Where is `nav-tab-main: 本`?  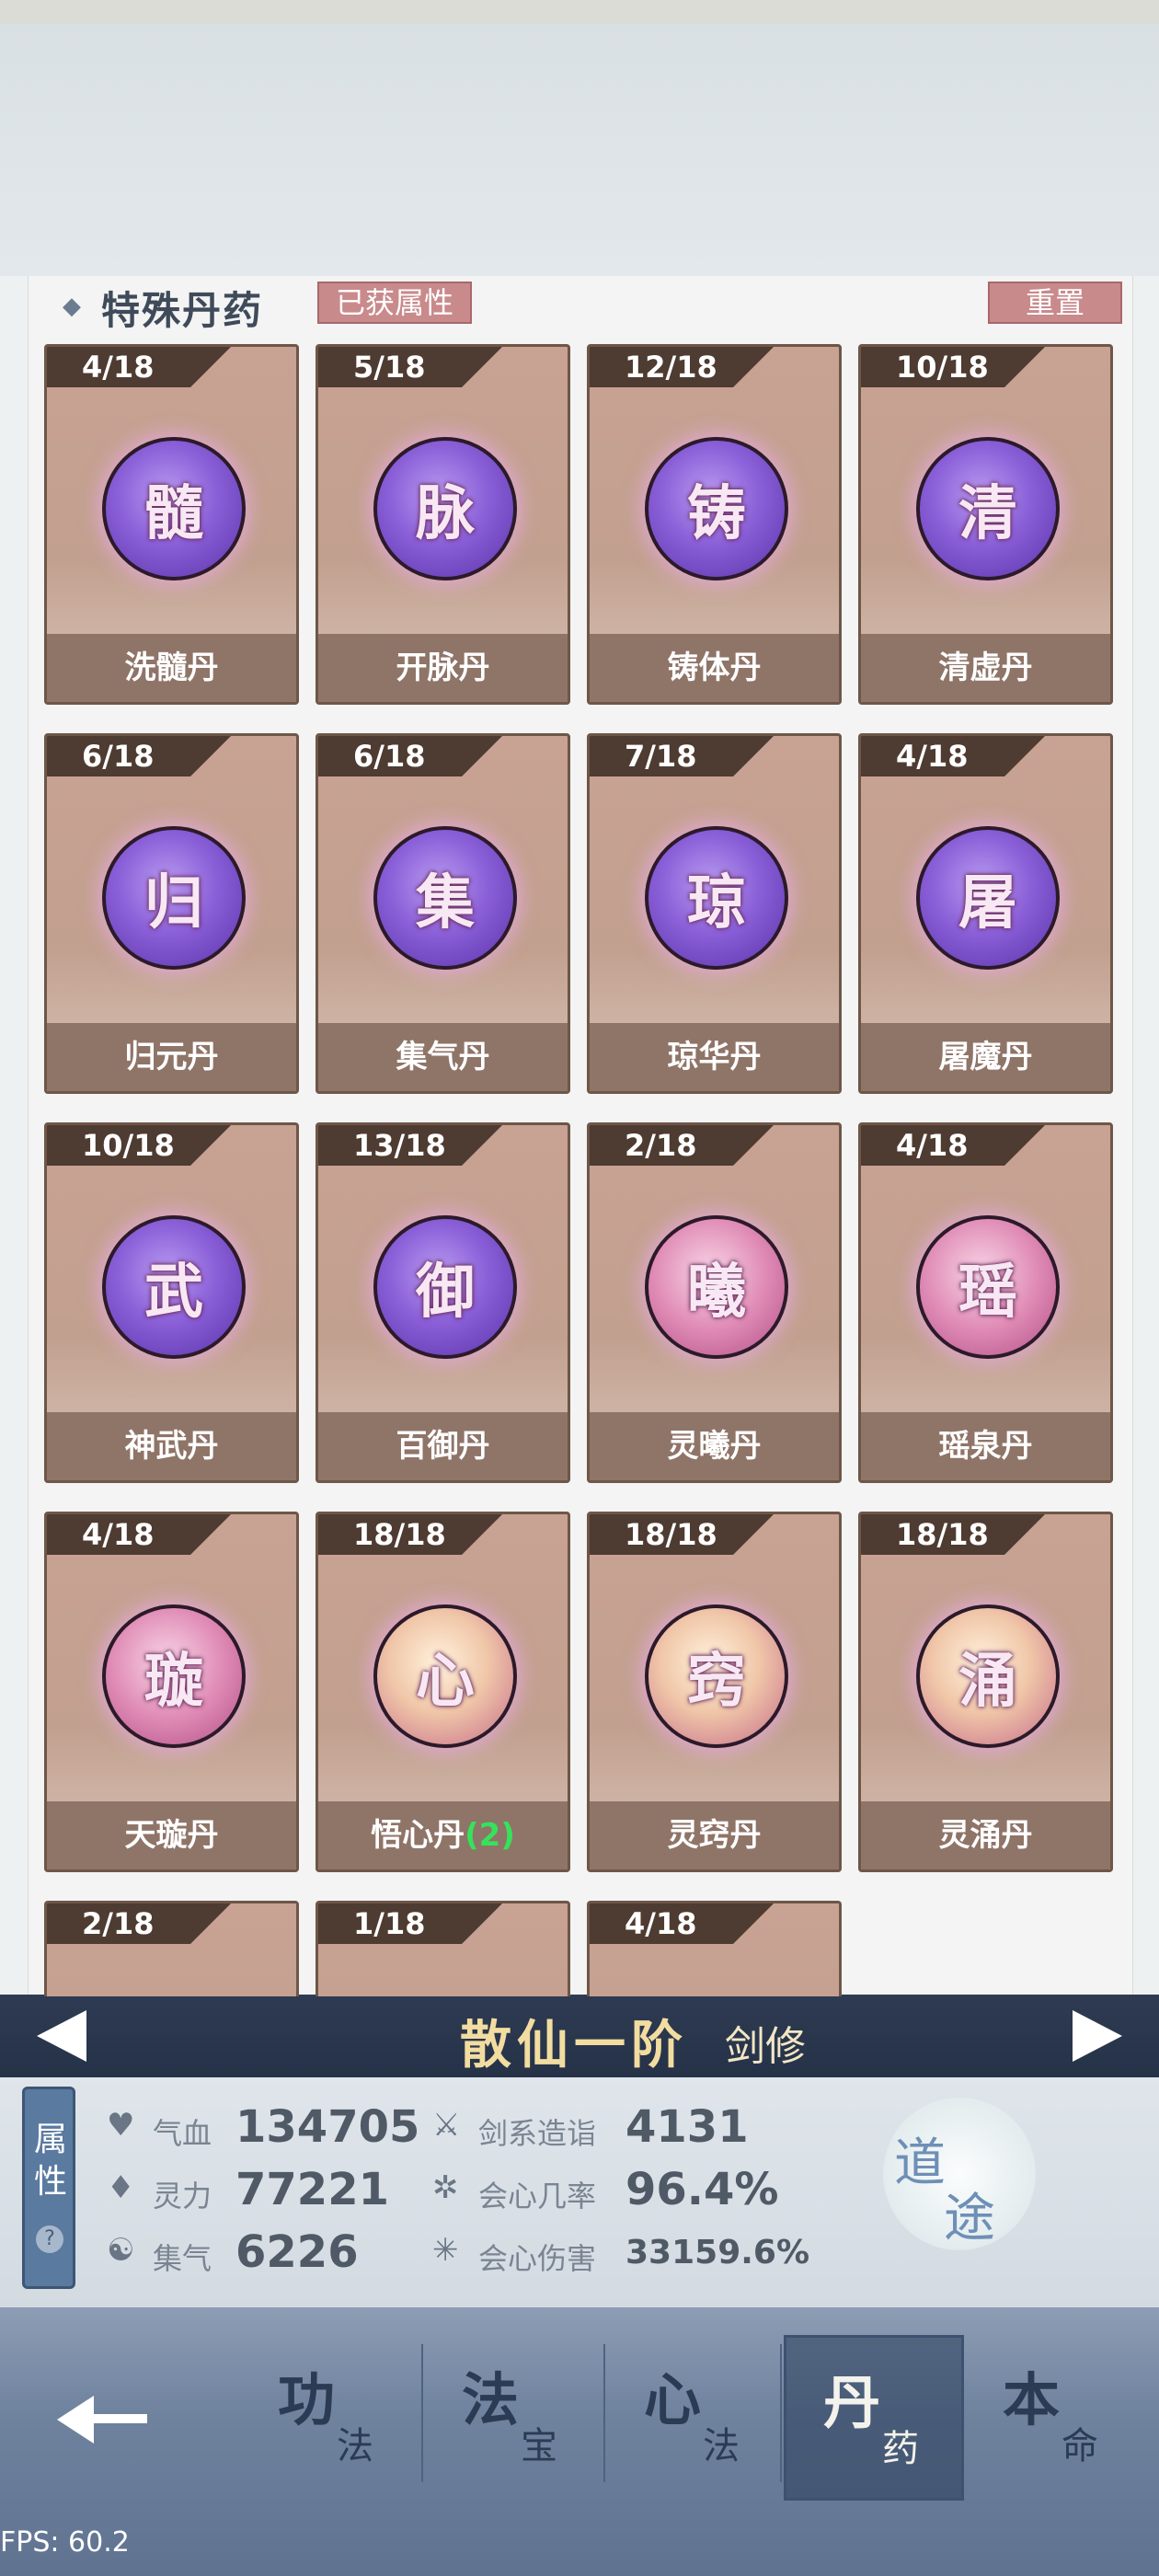
nav-tab-main: 本 is located at coordinates (1032, 2399).